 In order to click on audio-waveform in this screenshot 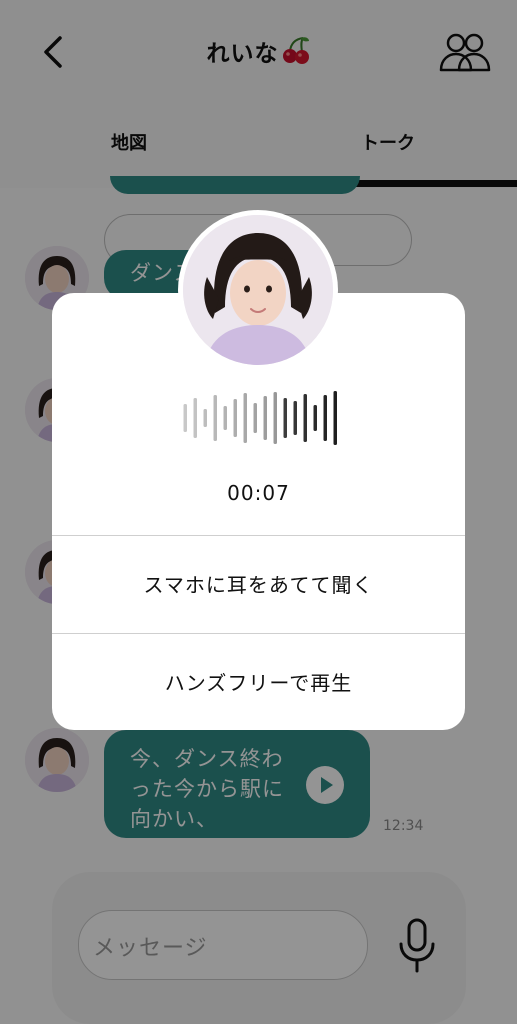, I will do `click(260, 418)`.